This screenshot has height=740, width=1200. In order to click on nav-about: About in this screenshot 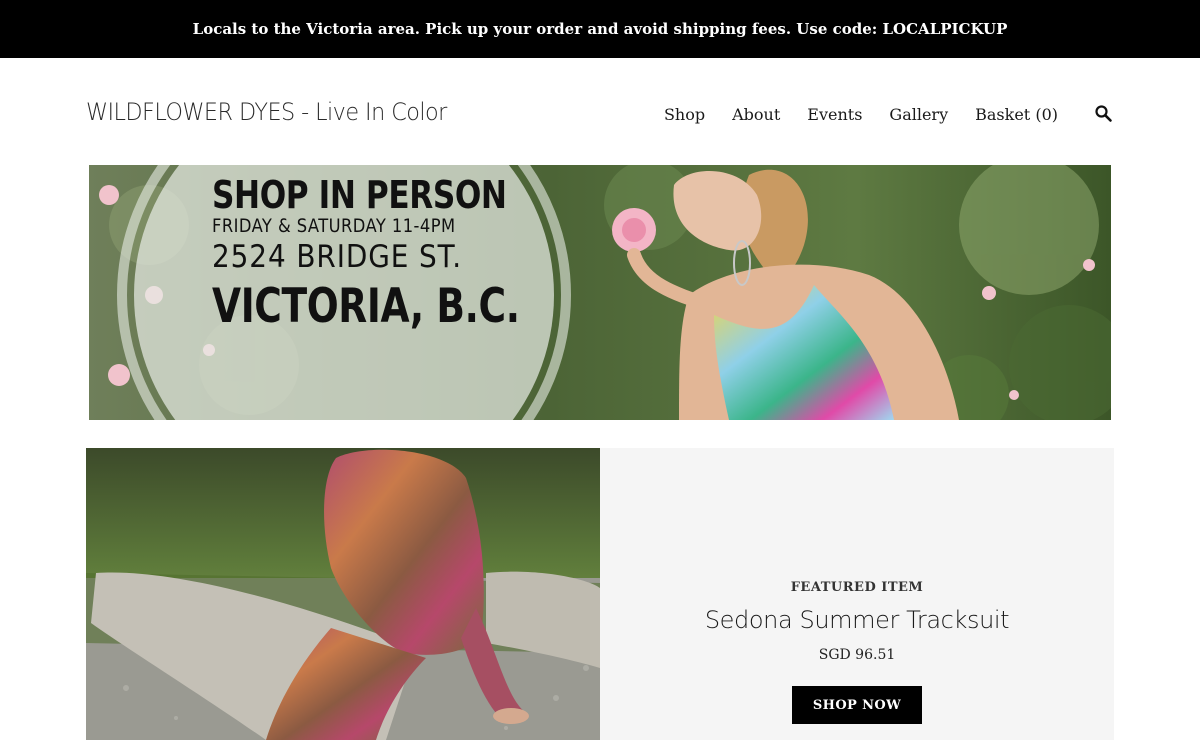, I will do `click(756, 114)`.